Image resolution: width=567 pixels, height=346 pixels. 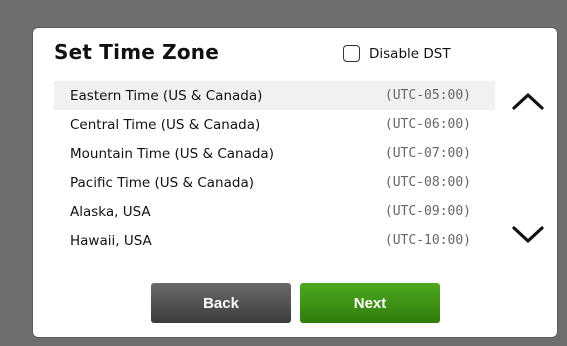 I want to click on time-zone-row: Central Time (US & Canada) (UTC-06:00), so click(x=274, y=124).